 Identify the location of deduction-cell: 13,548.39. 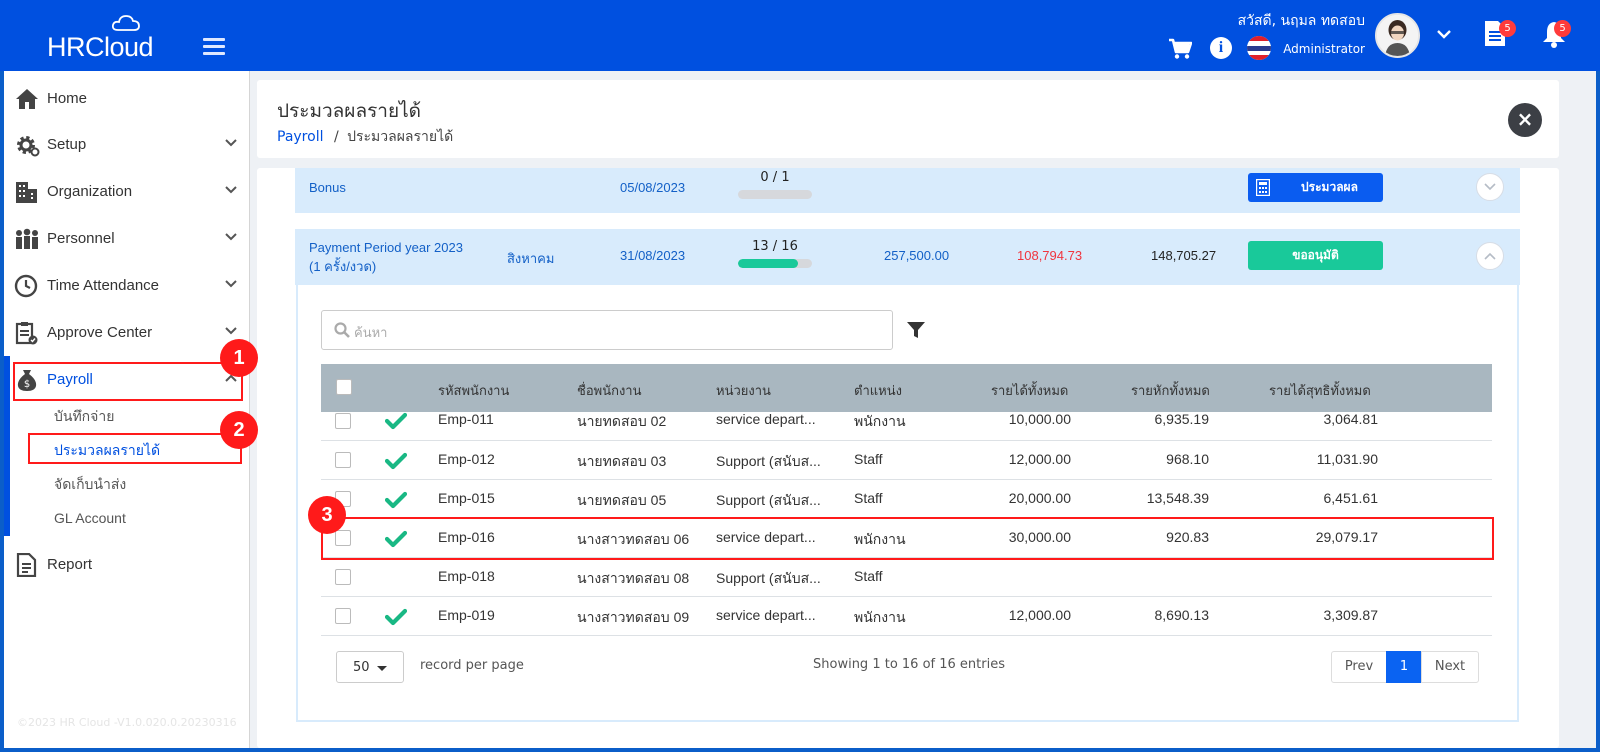
(1177, 498).